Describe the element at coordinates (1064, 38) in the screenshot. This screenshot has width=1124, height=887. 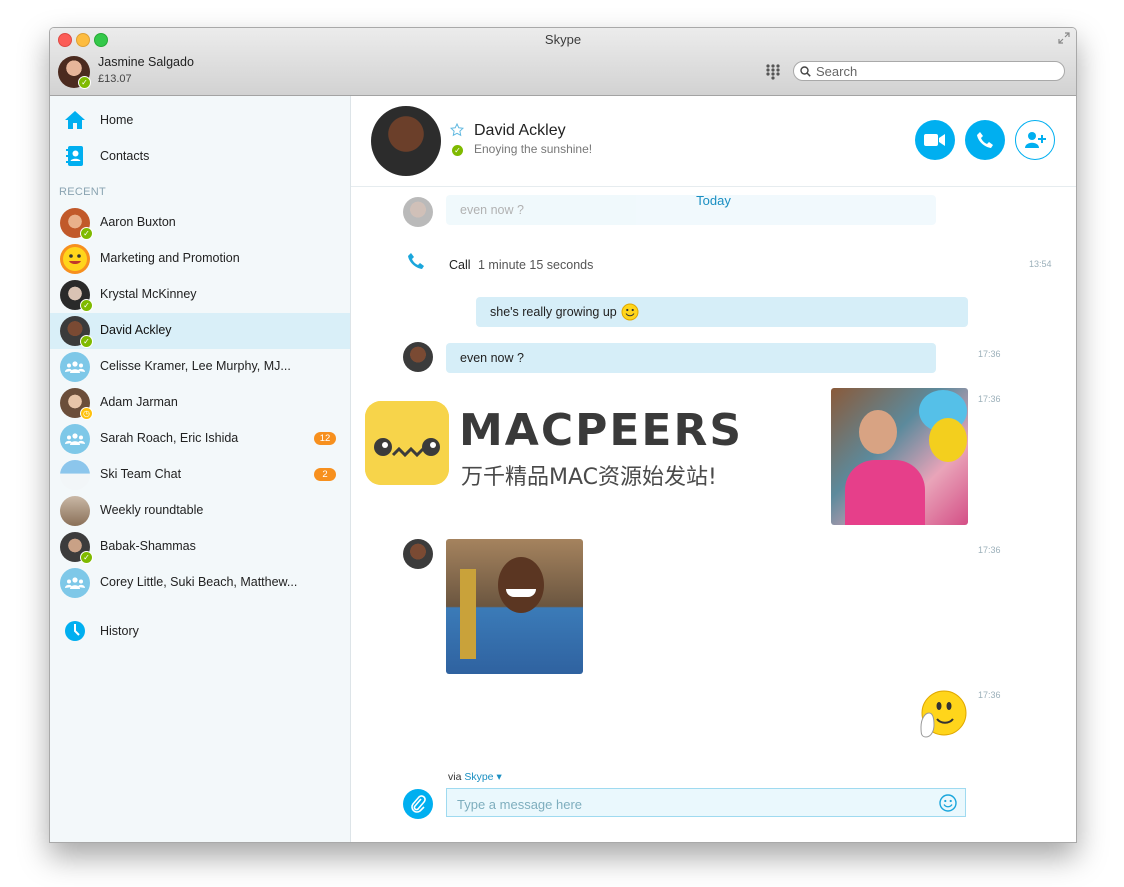
I see `fullscreen-icon` at that location.